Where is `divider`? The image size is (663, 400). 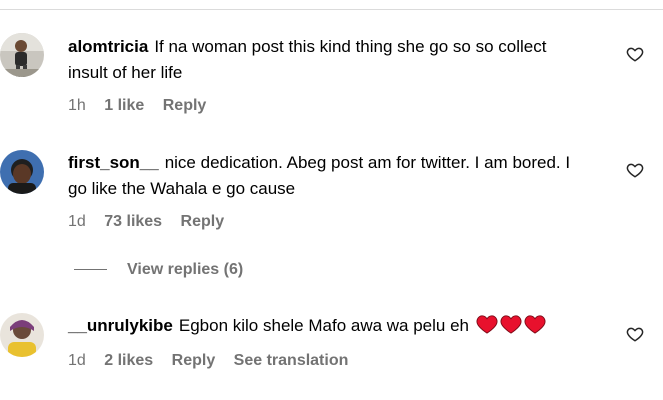 divider is located at coordinates (331, 9).